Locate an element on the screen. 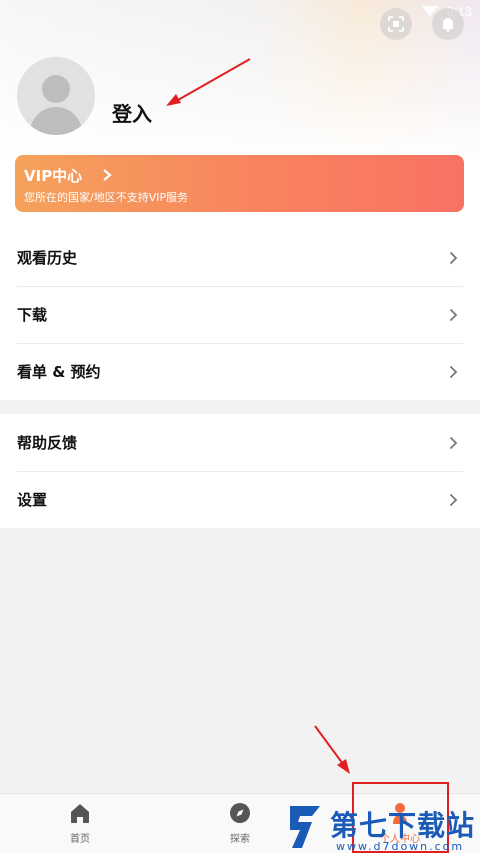 This screenshot has width=480, height=853. nav-item-home: 首页 is located at coordinates (80, 823).